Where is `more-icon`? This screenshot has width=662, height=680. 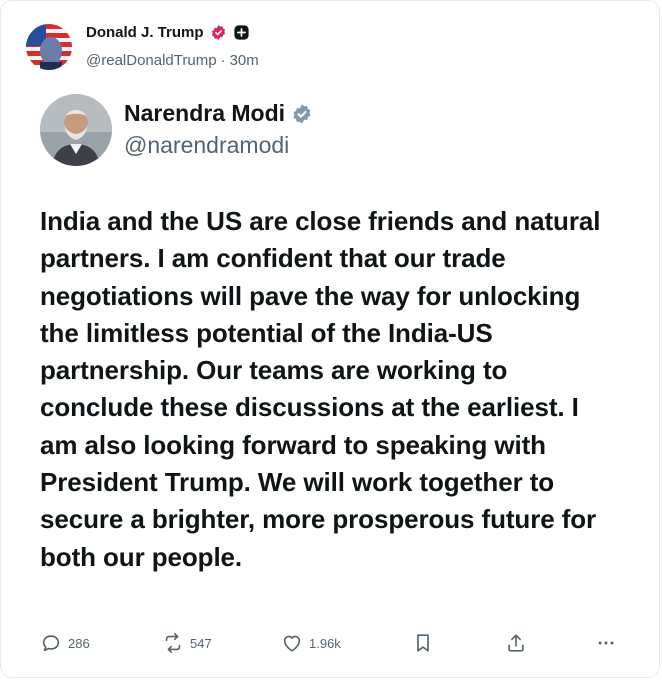
more-icon is located at coordinates (606, 643).